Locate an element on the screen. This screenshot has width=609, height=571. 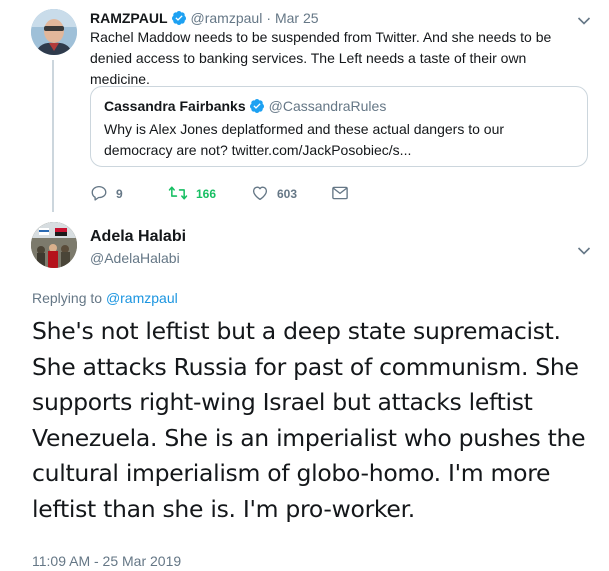
reply-author-name: Adela Halabi is located at coordinates (138, 237).